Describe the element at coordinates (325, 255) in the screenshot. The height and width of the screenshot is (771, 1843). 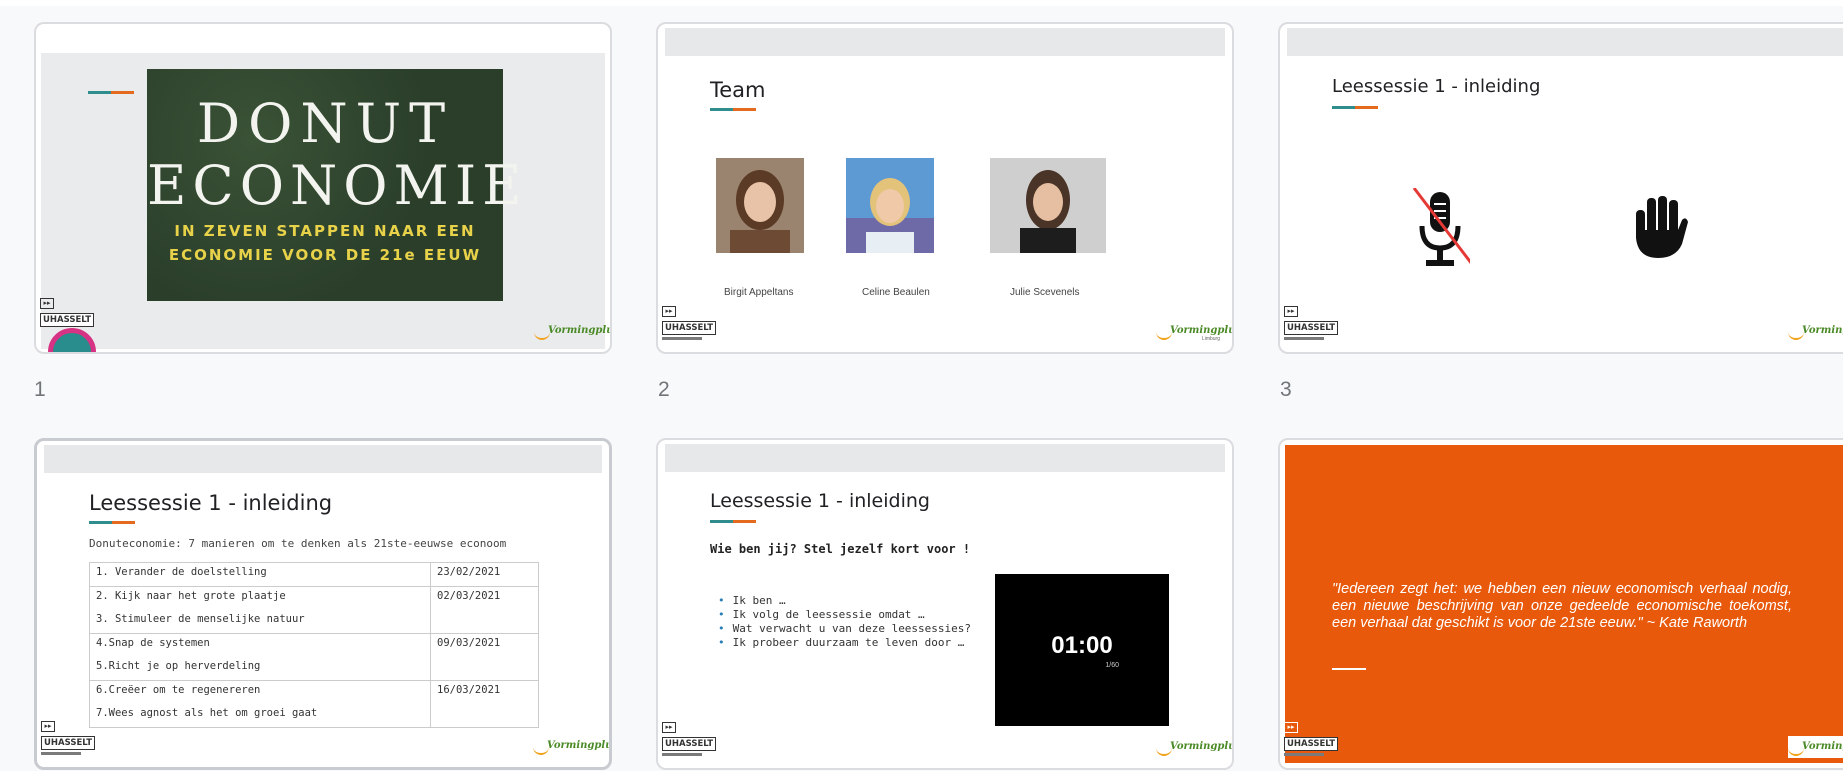
I see `book-subtitle-line-2: ECONOMIE VOOR DE 21e EEUW` at that location.